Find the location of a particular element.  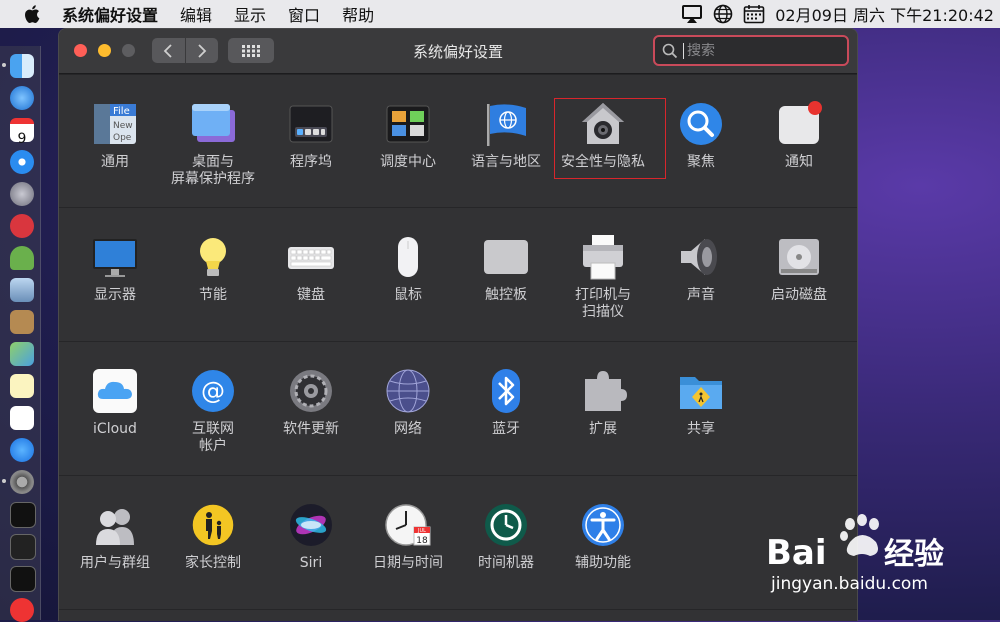

pane-label: 聚焦 is located at coordinates (701, 162).